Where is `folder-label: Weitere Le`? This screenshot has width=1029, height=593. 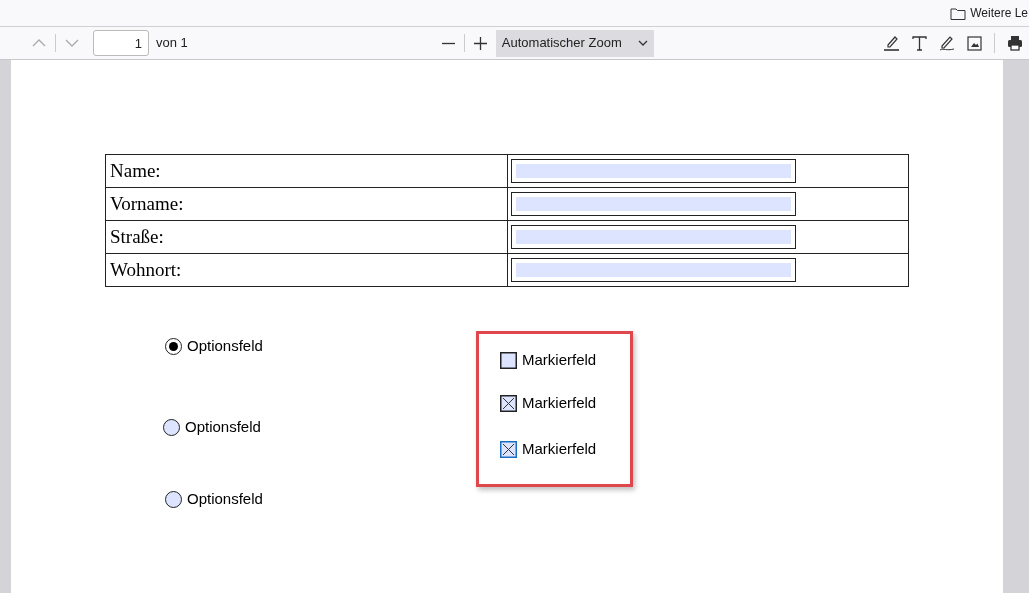 folder-label: Weitere Le is located at coordinates (999, 13).